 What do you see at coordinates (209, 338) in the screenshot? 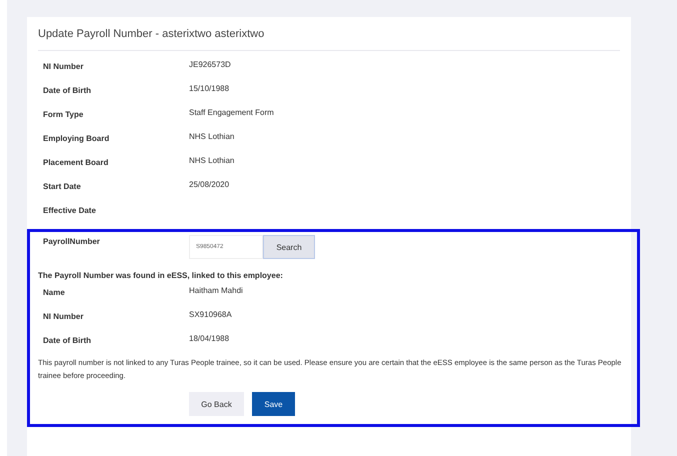
I see `field-value: 18/04/1988` at bounding box center [209, 338].